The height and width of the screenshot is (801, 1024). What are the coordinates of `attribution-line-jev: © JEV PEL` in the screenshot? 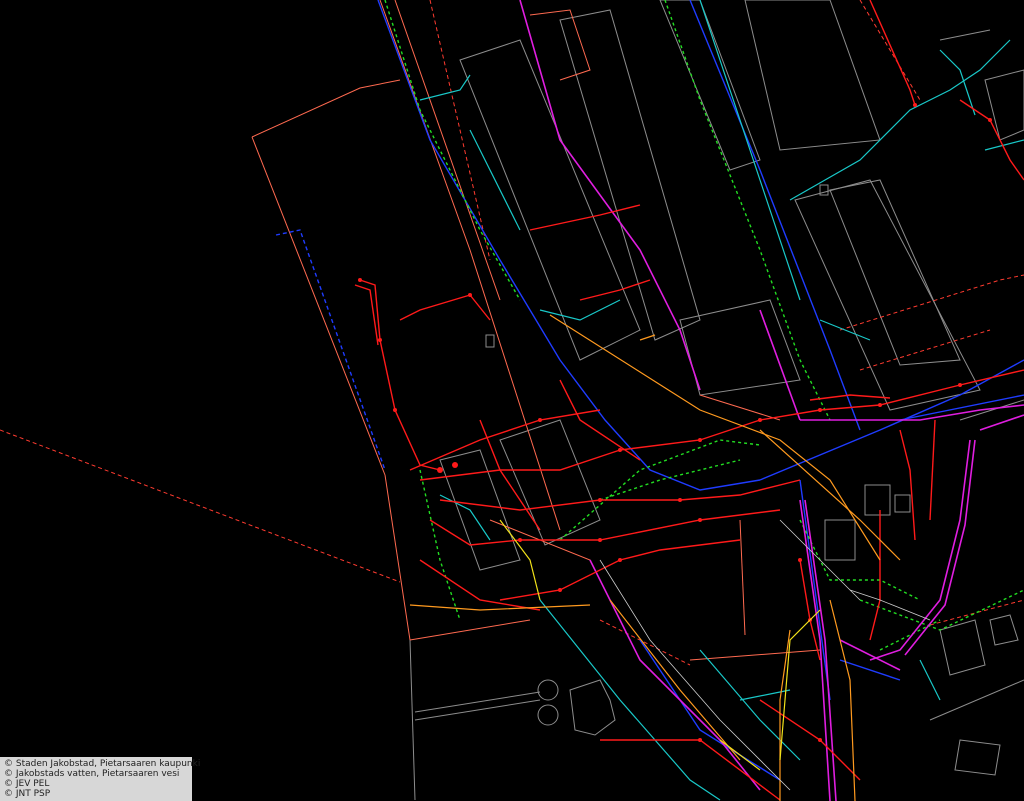 It's located at (27, 784).